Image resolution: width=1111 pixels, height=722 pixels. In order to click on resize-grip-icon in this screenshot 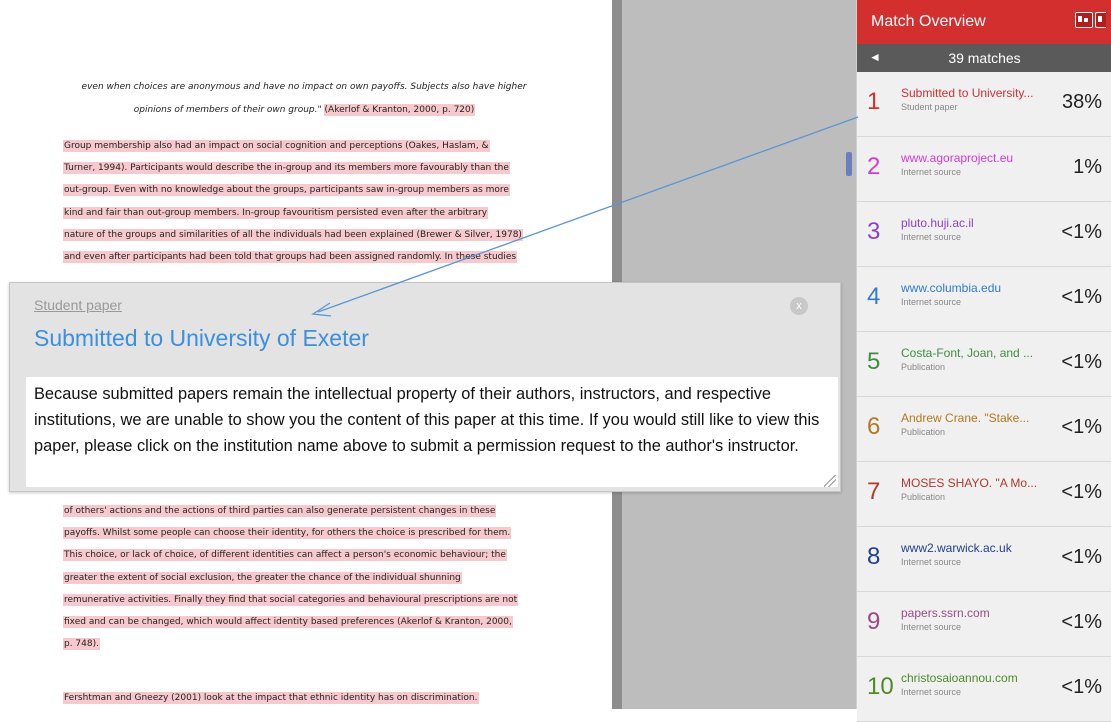, I will do `click(830, 481)`.